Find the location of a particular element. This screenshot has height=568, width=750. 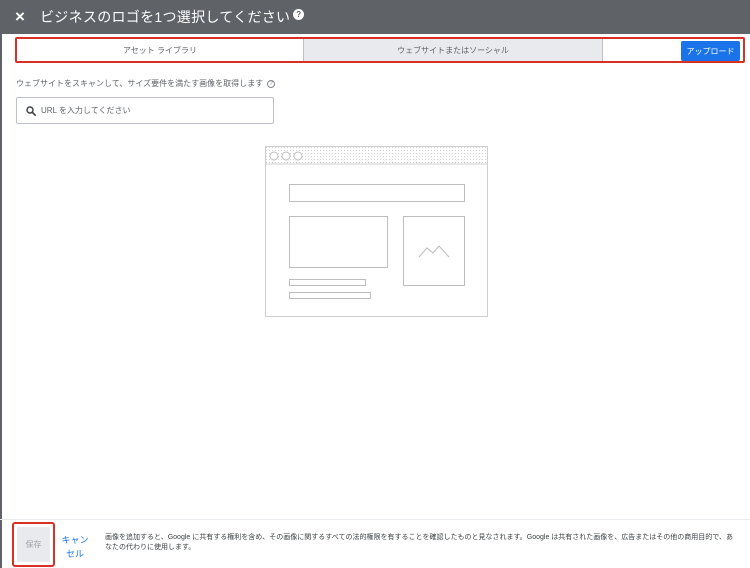

save-button: 保存 is located at coordinates (33, 544).